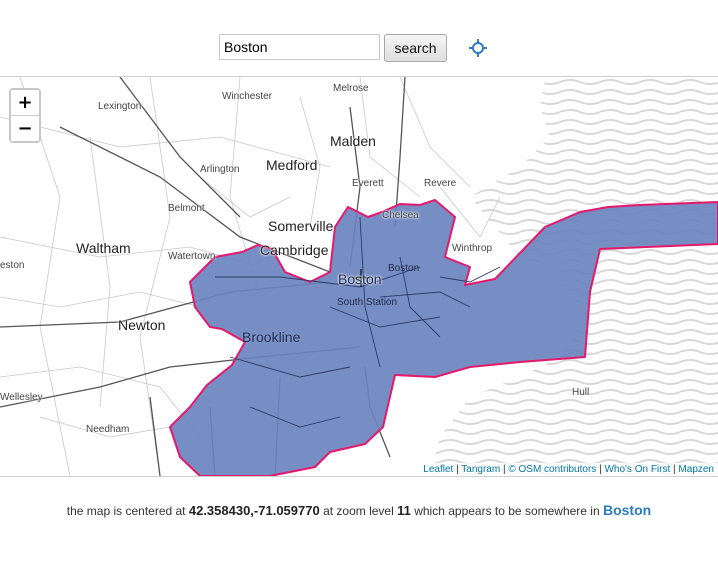 Image resolution: width=718 pixels, height=561 pixels. Describe the element at coordinates (299, 47) in the screenshot. I see `search-input` at that location.